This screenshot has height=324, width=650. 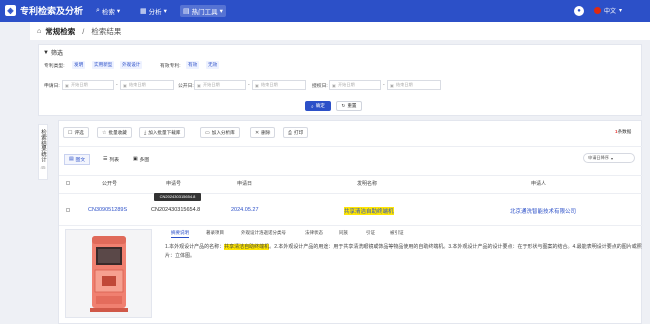 What do you see at coordinates (351, 193) in the screenshot?
I see `header-divider` at bounding box center [351, 193].